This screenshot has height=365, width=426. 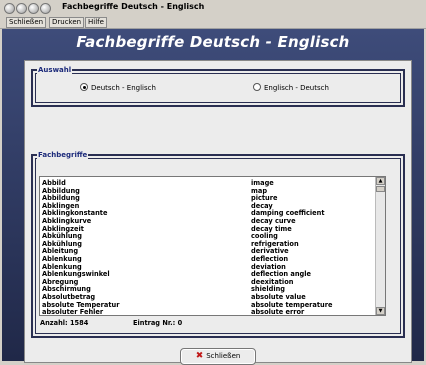 What do you see at coordinates (380, 311) in the screenshot?
I see `scroll-down-icon: ▼` at bounding box center [380, 311].